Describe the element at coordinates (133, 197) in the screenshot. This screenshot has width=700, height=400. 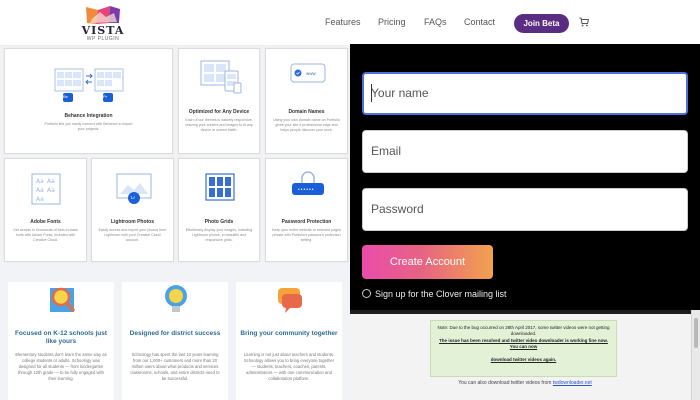
I see `lr-badge-label: Lr` at that location.